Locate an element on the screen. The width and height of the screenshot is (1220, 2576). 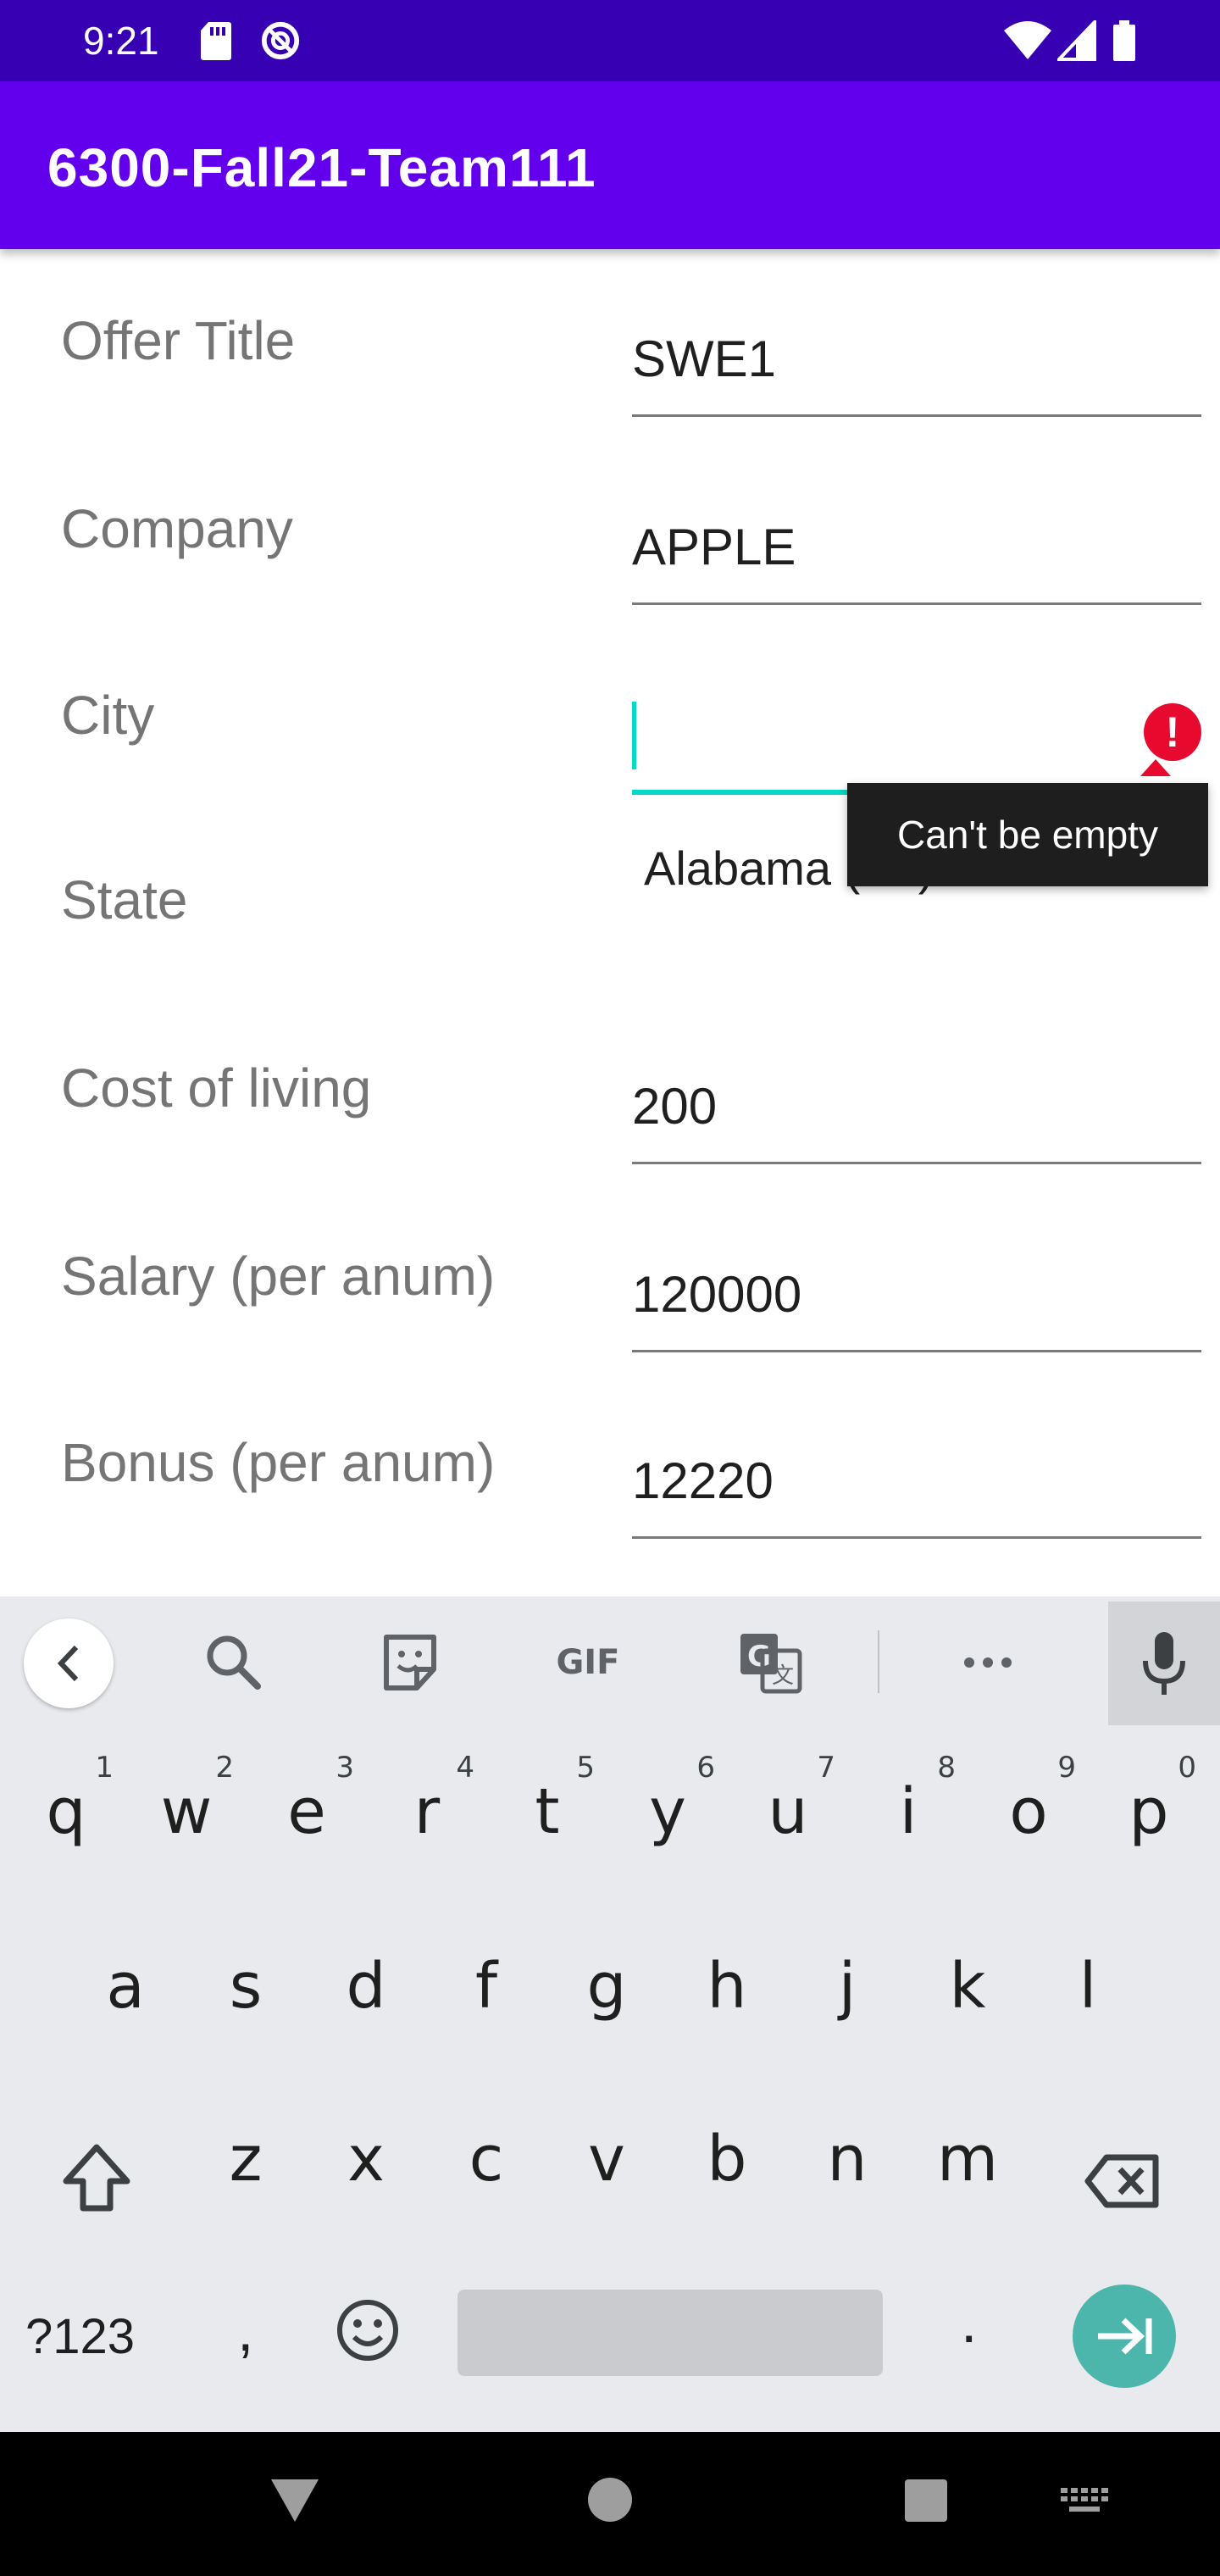
key-c: c is located at coordinates (486, 2159).